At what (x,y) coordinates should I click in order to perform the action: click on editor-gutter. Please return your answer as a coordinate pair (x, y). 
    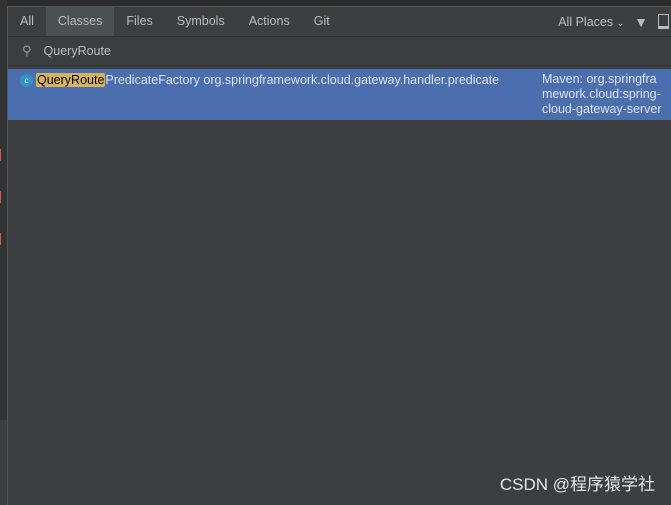
    Looking at the image, I should click on (3, 252).